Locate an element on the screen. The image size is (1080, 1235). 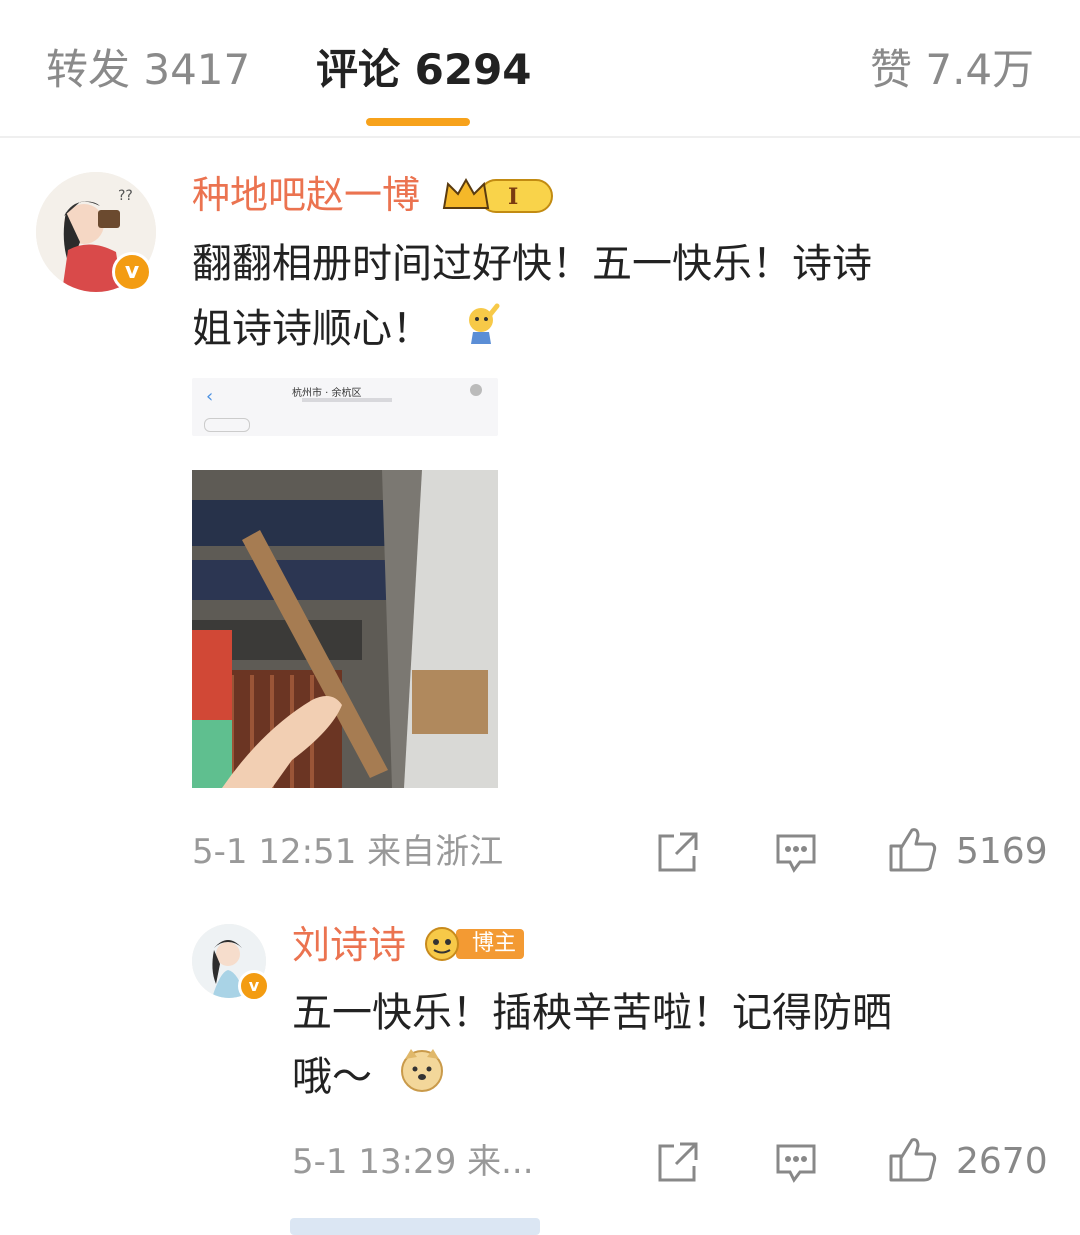
doge-emoji-icon is located at coordinates (422, 1079).